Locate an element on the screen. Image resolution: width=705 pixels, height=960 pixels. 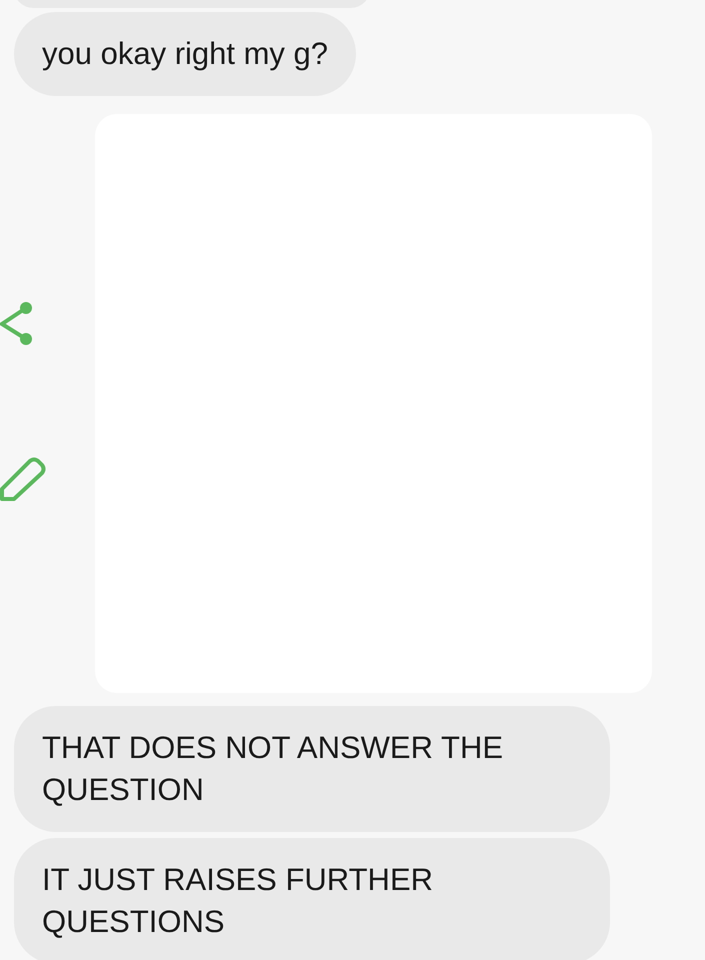
message-bubble: IT JUST RAISES FURTHER QUESTIONS is located at coordinates (312, 899).